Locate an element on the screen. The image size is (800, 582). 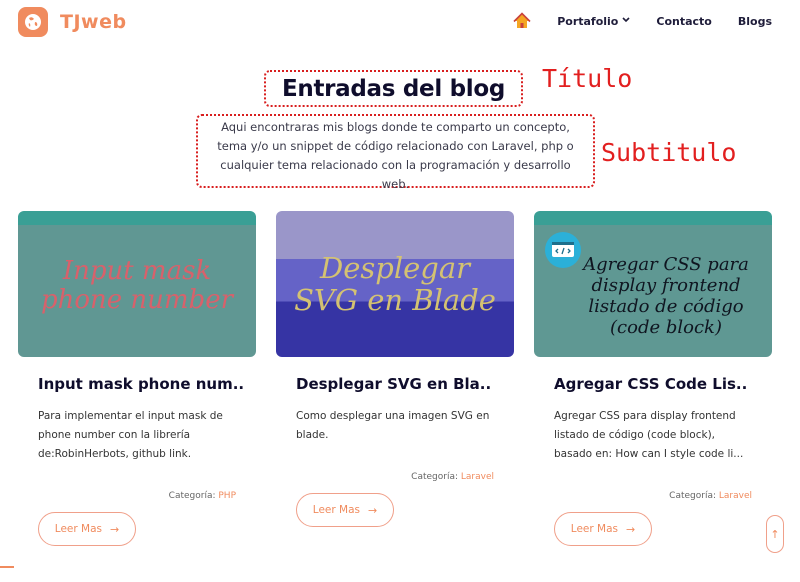
nav-blogs: Blogs is located at coordinates (755, 21).